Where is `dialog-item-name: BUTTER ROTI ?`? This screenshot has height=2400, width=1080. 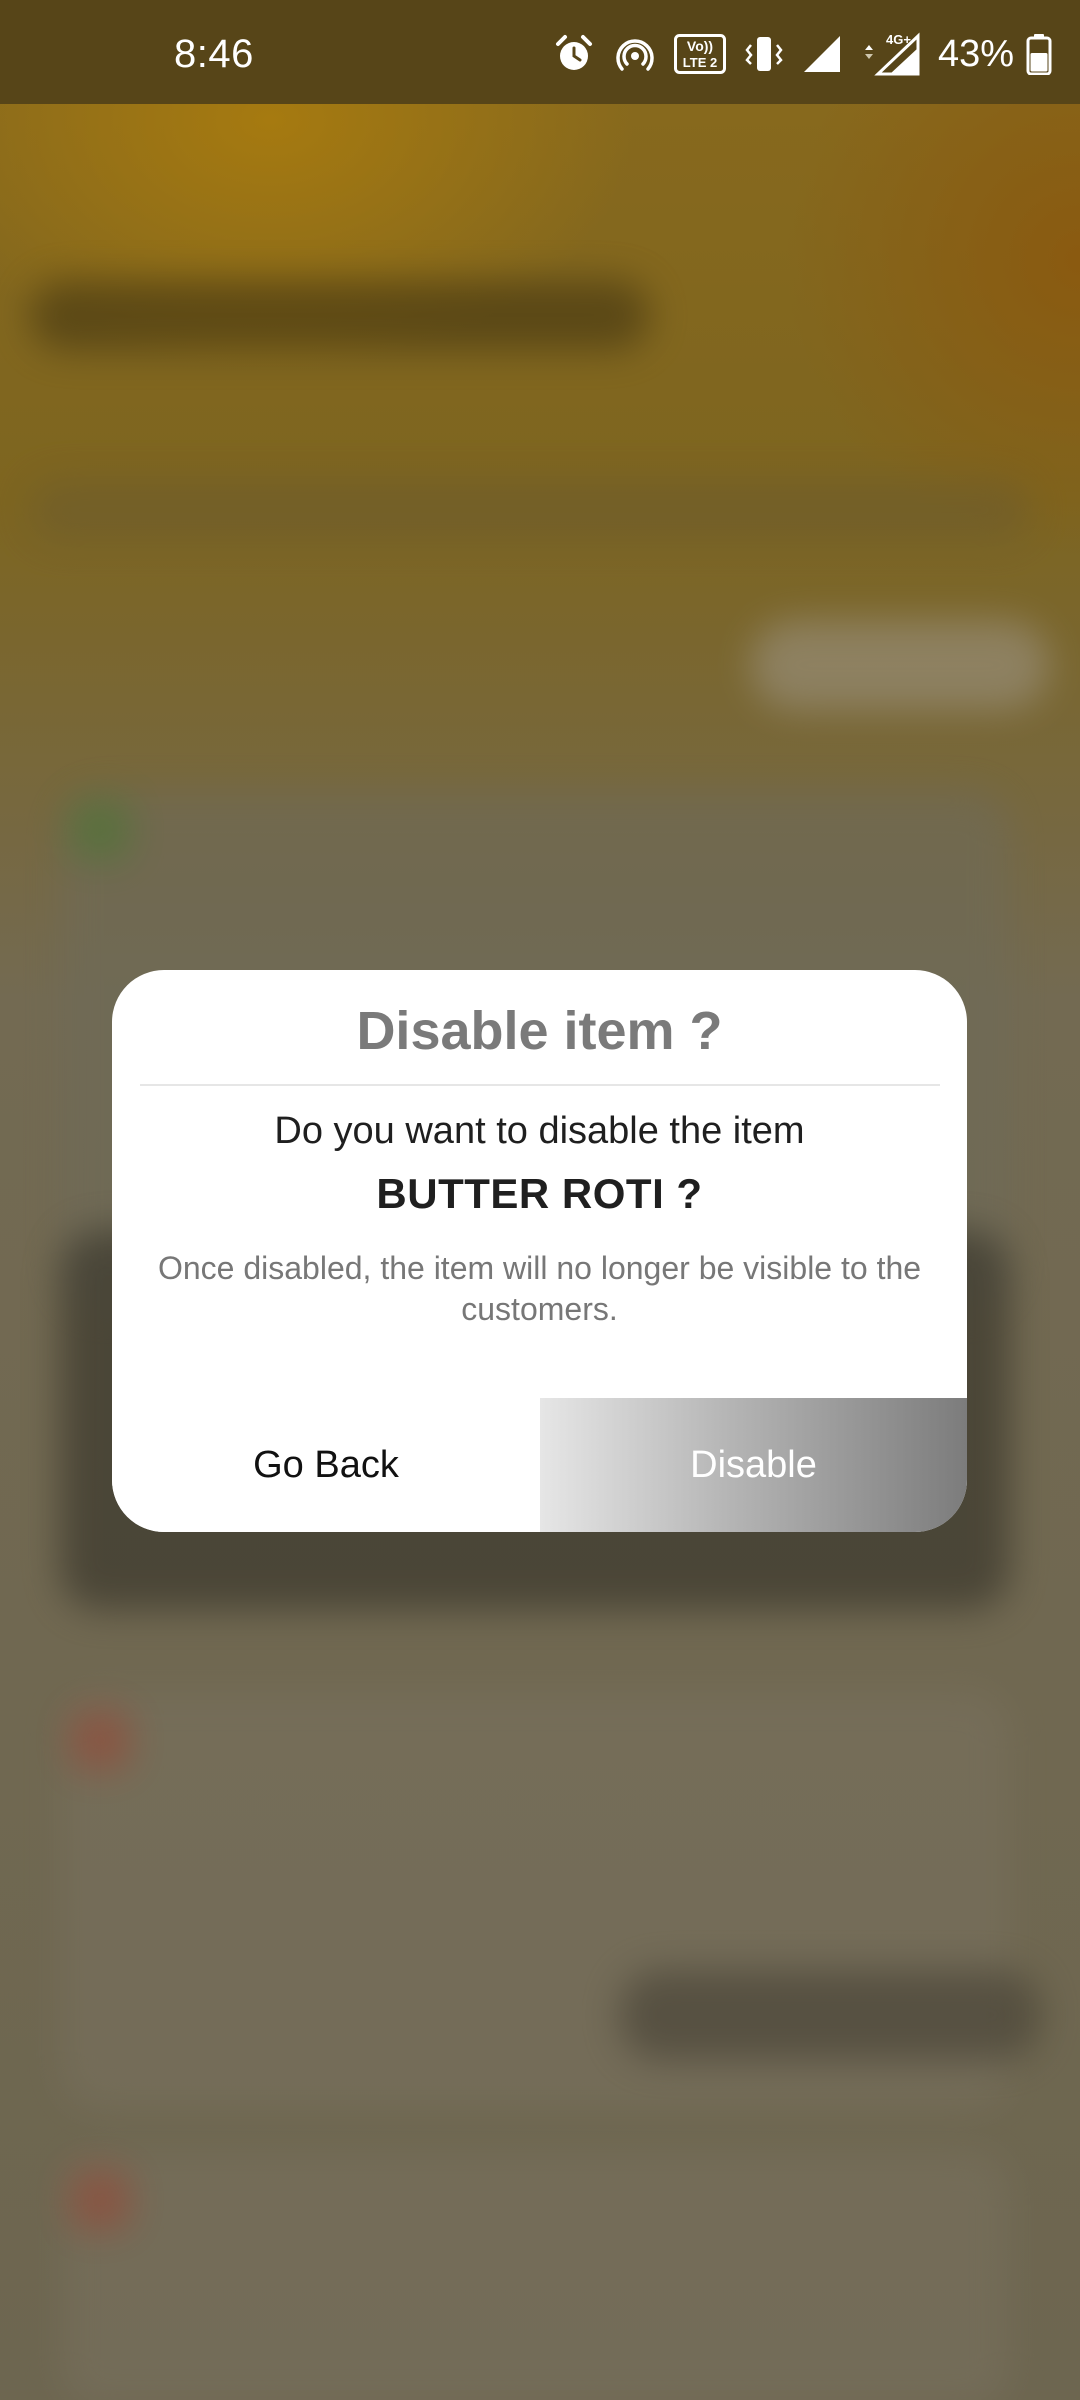
dialog-item-name: BUTTER ROTI ? is located at coordinates (539, 1193).